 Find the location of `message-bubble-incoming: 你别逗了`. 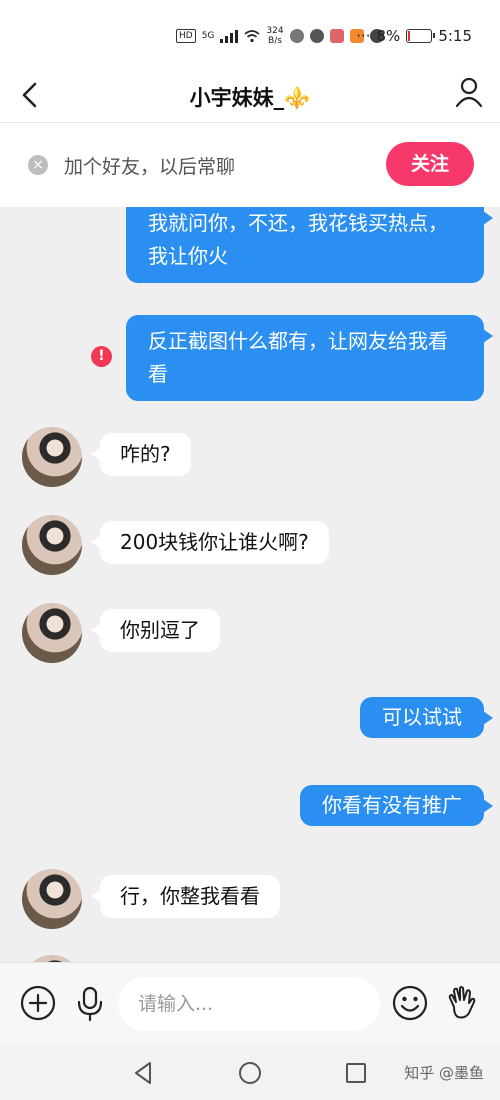

message-bubble-incoming: 你别逗了 is located at coordinates (155, 630).